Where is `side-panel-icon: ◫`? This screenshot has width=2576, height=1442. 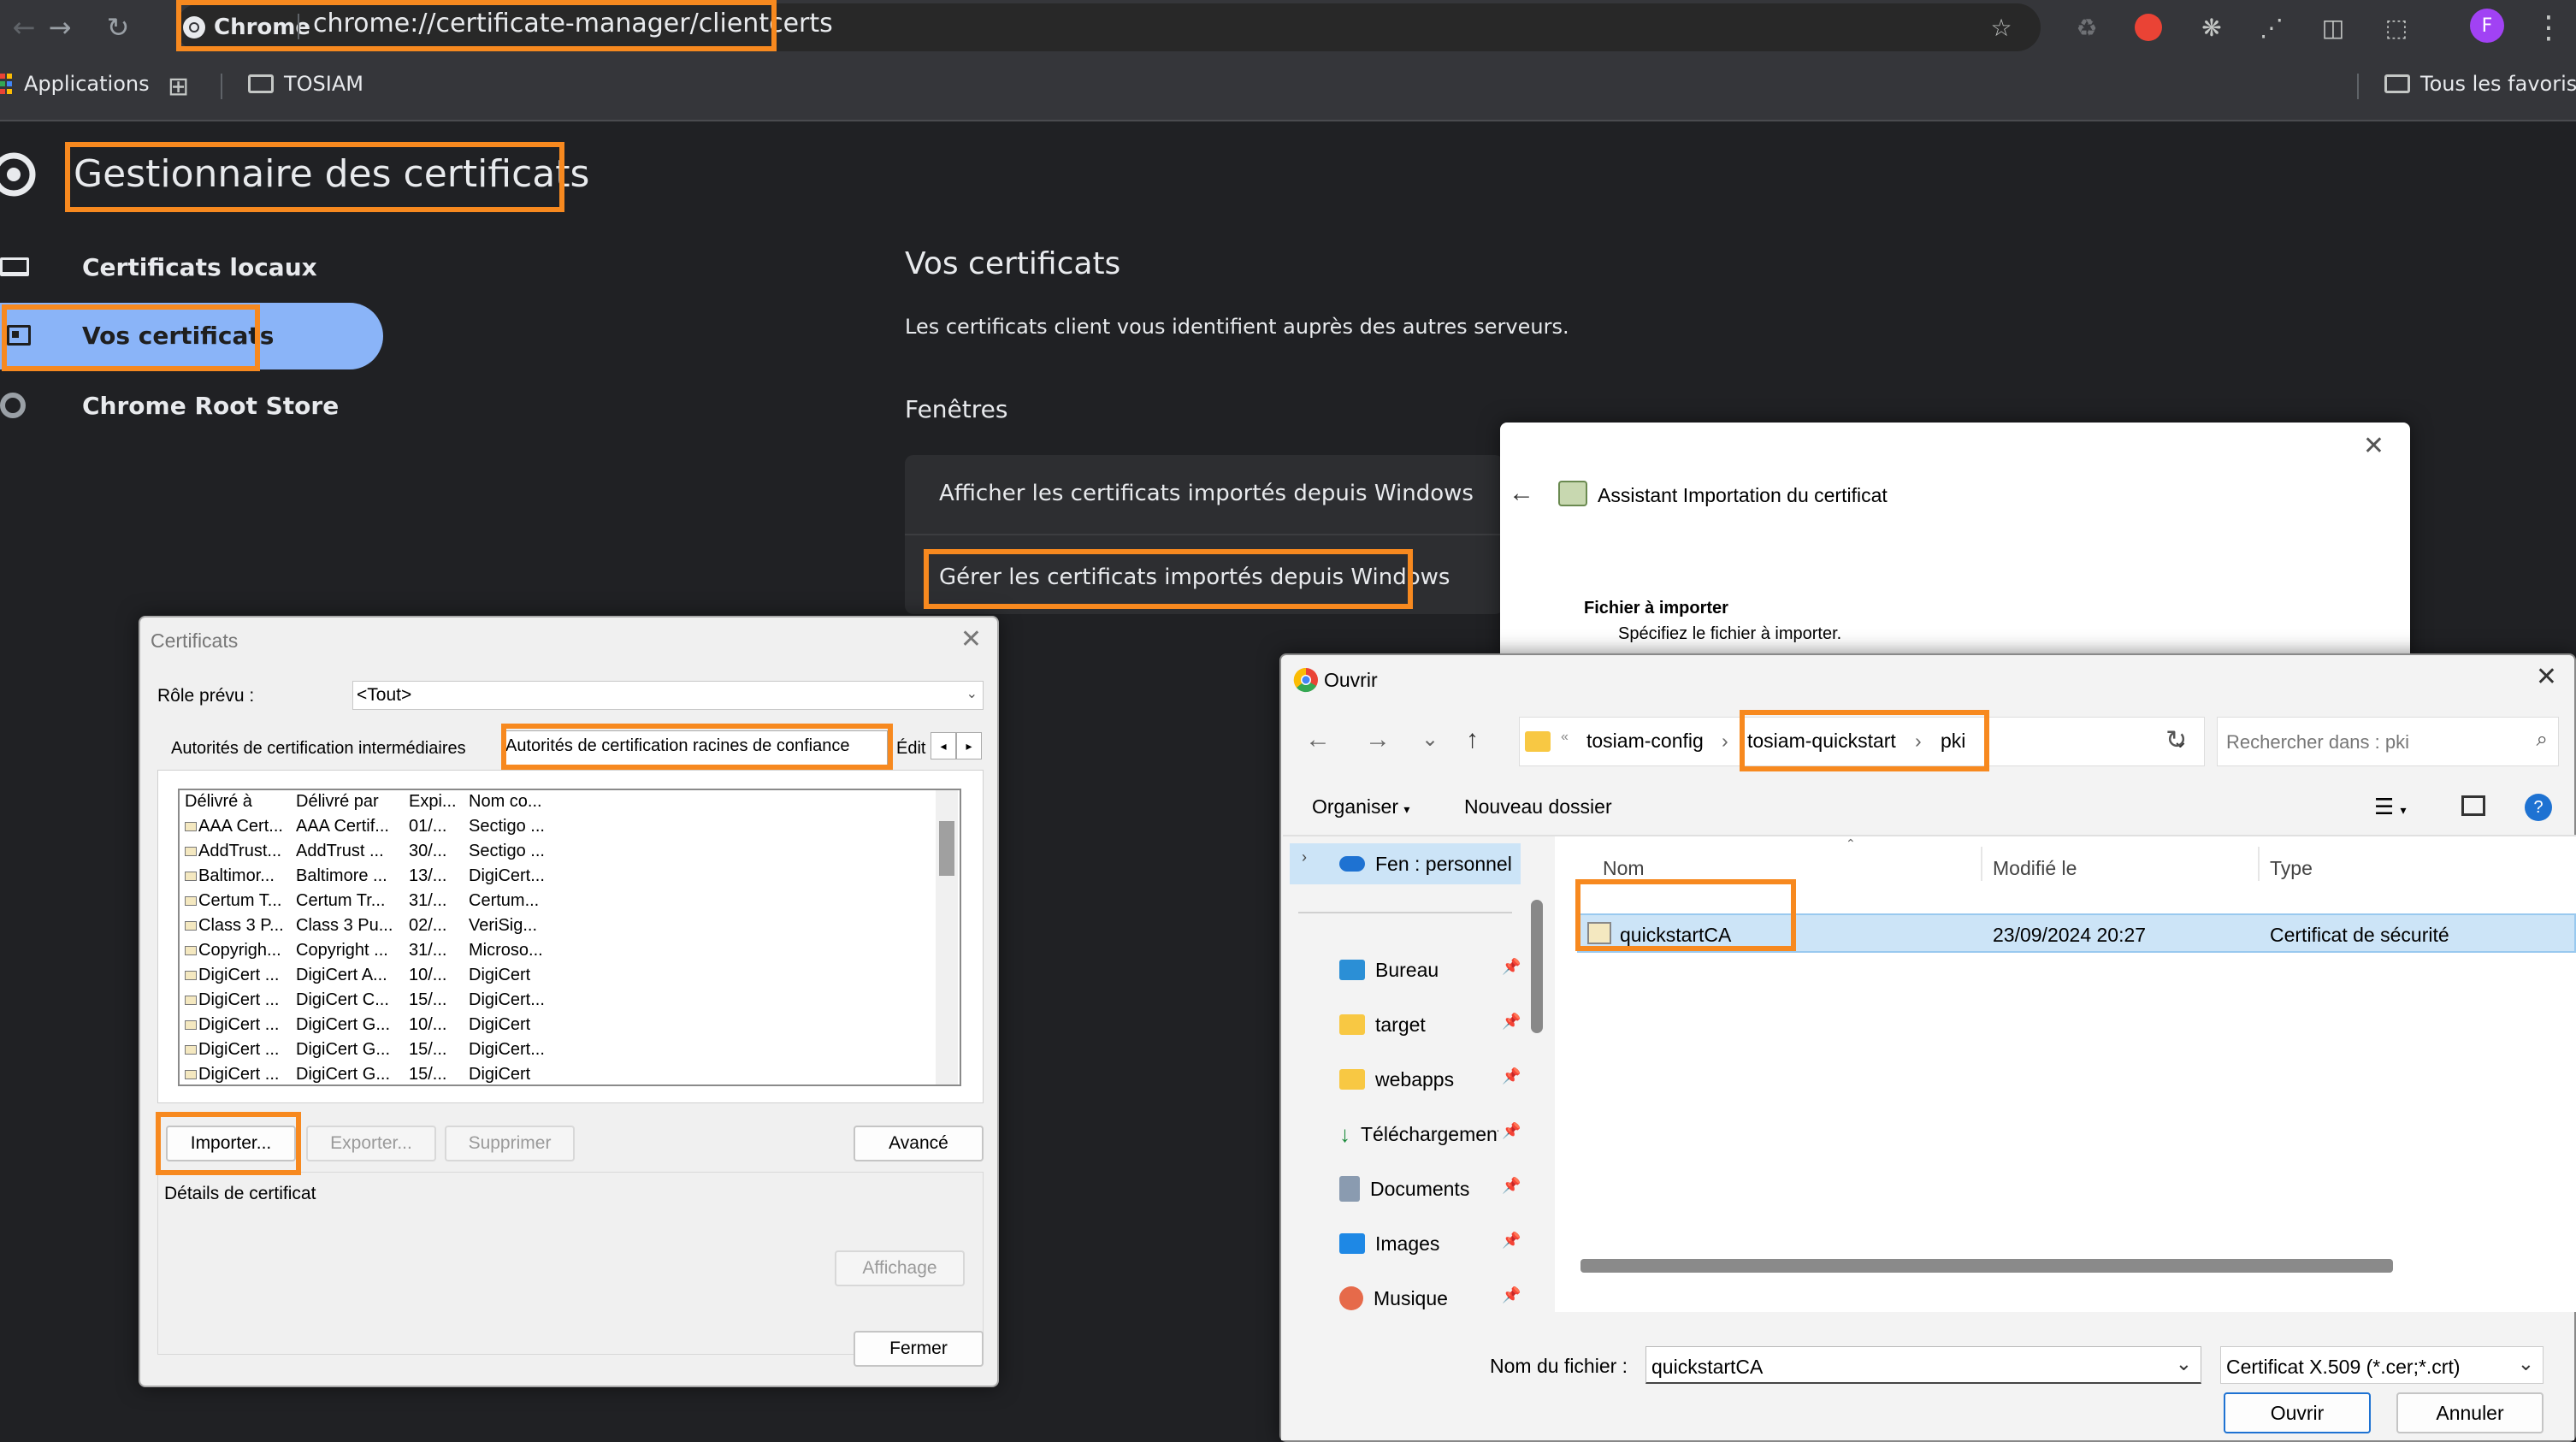
side-panel-icon: ◫ is located at coordinates (2333, 27).